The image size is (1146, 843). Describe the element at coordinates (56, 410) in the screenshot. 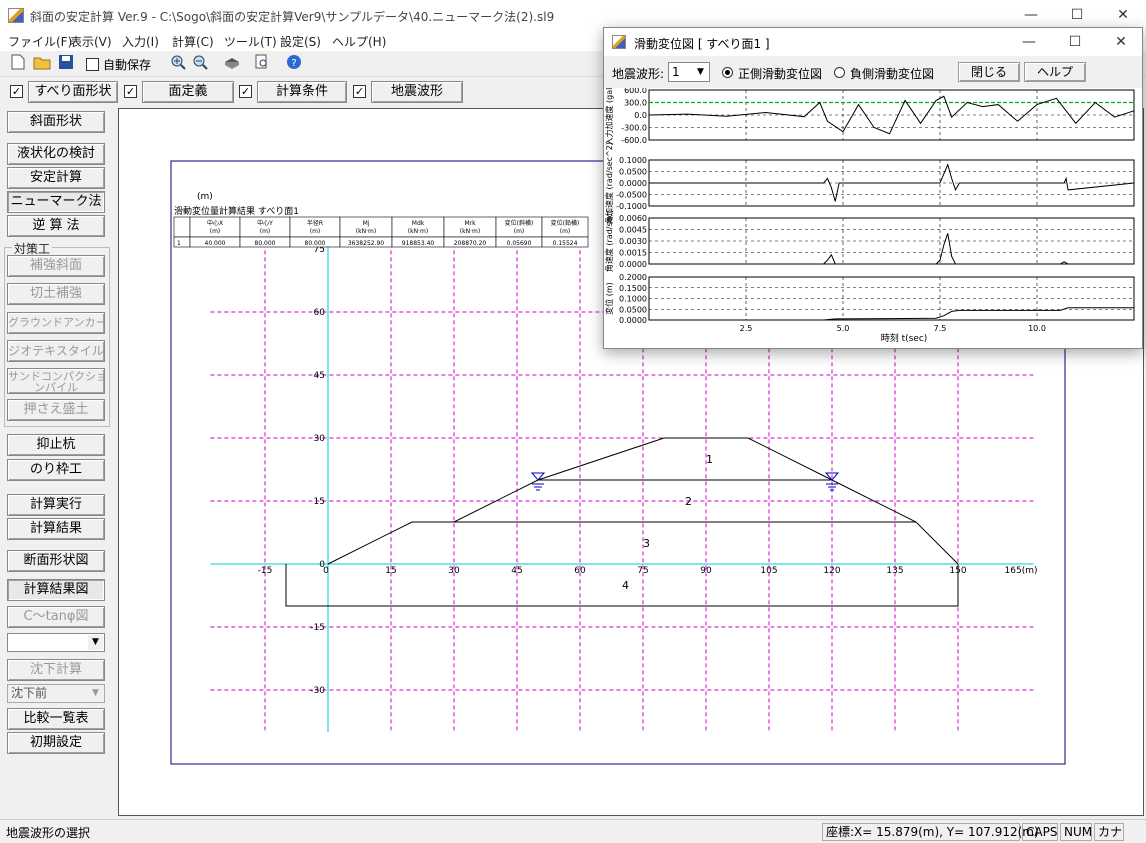

I see `counterweight-fill-button: 押さえ盛土` at that location.